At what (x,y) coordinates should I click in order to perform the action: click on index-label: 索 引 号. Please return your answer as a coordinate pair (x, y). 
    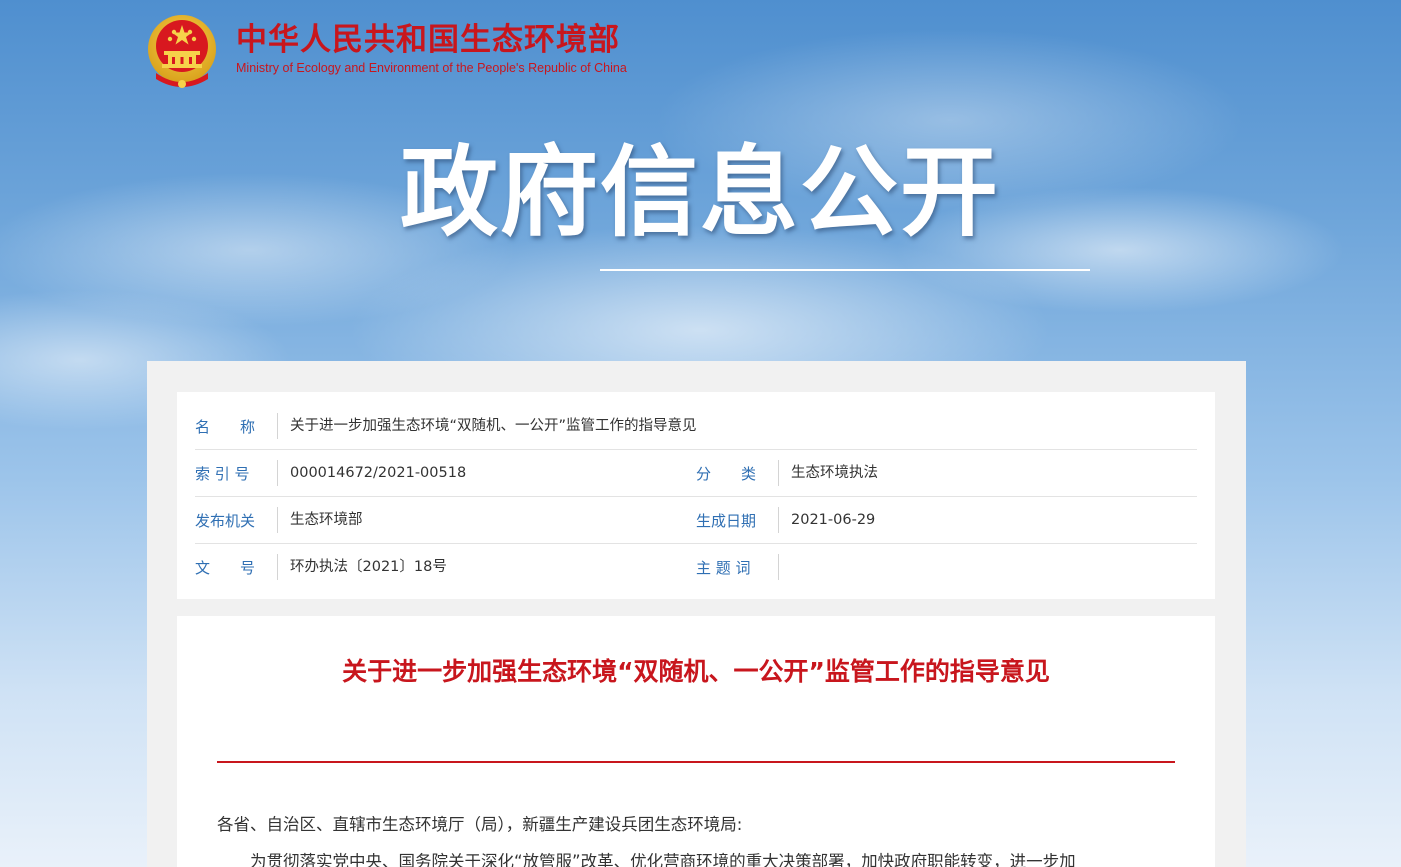
    Looking at the image, I should click on (222, 473).